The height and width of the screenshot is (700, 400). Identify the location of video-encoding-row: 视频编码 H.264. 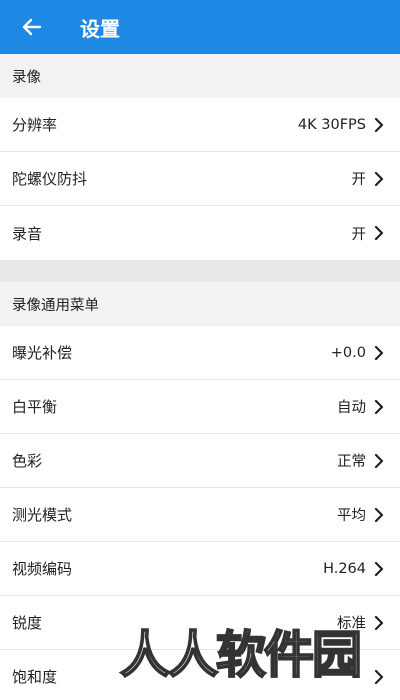
(200, 569).